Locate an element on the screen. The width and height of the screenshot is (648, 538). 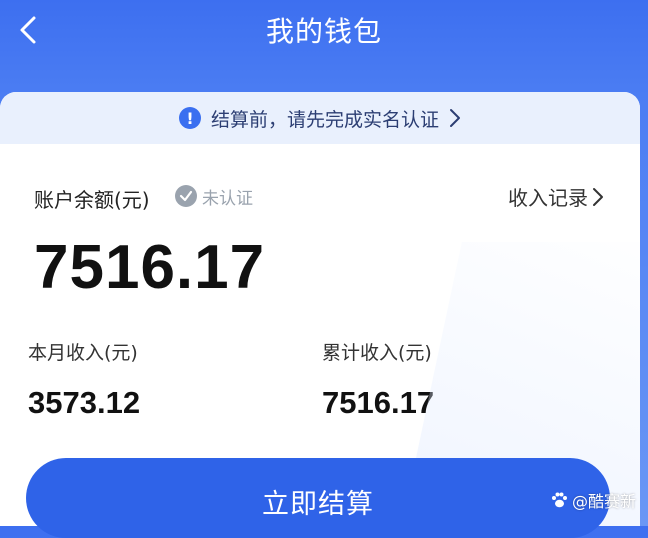
income-records-label: 收入记录 is located at coordinates (548, 198).